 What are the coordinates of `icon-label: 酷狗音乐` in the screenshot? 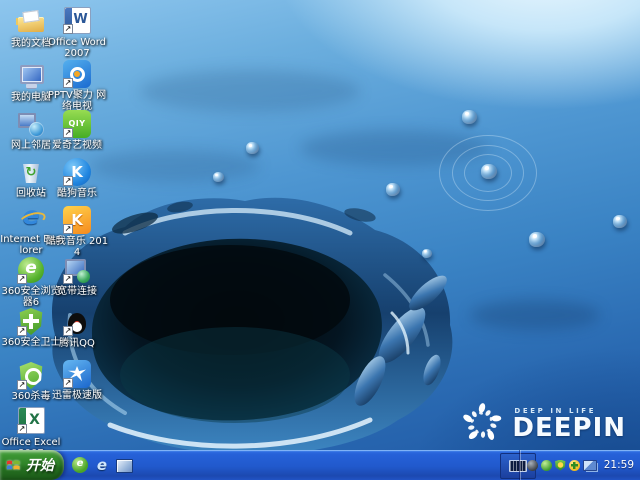 It's located at (77, 193).